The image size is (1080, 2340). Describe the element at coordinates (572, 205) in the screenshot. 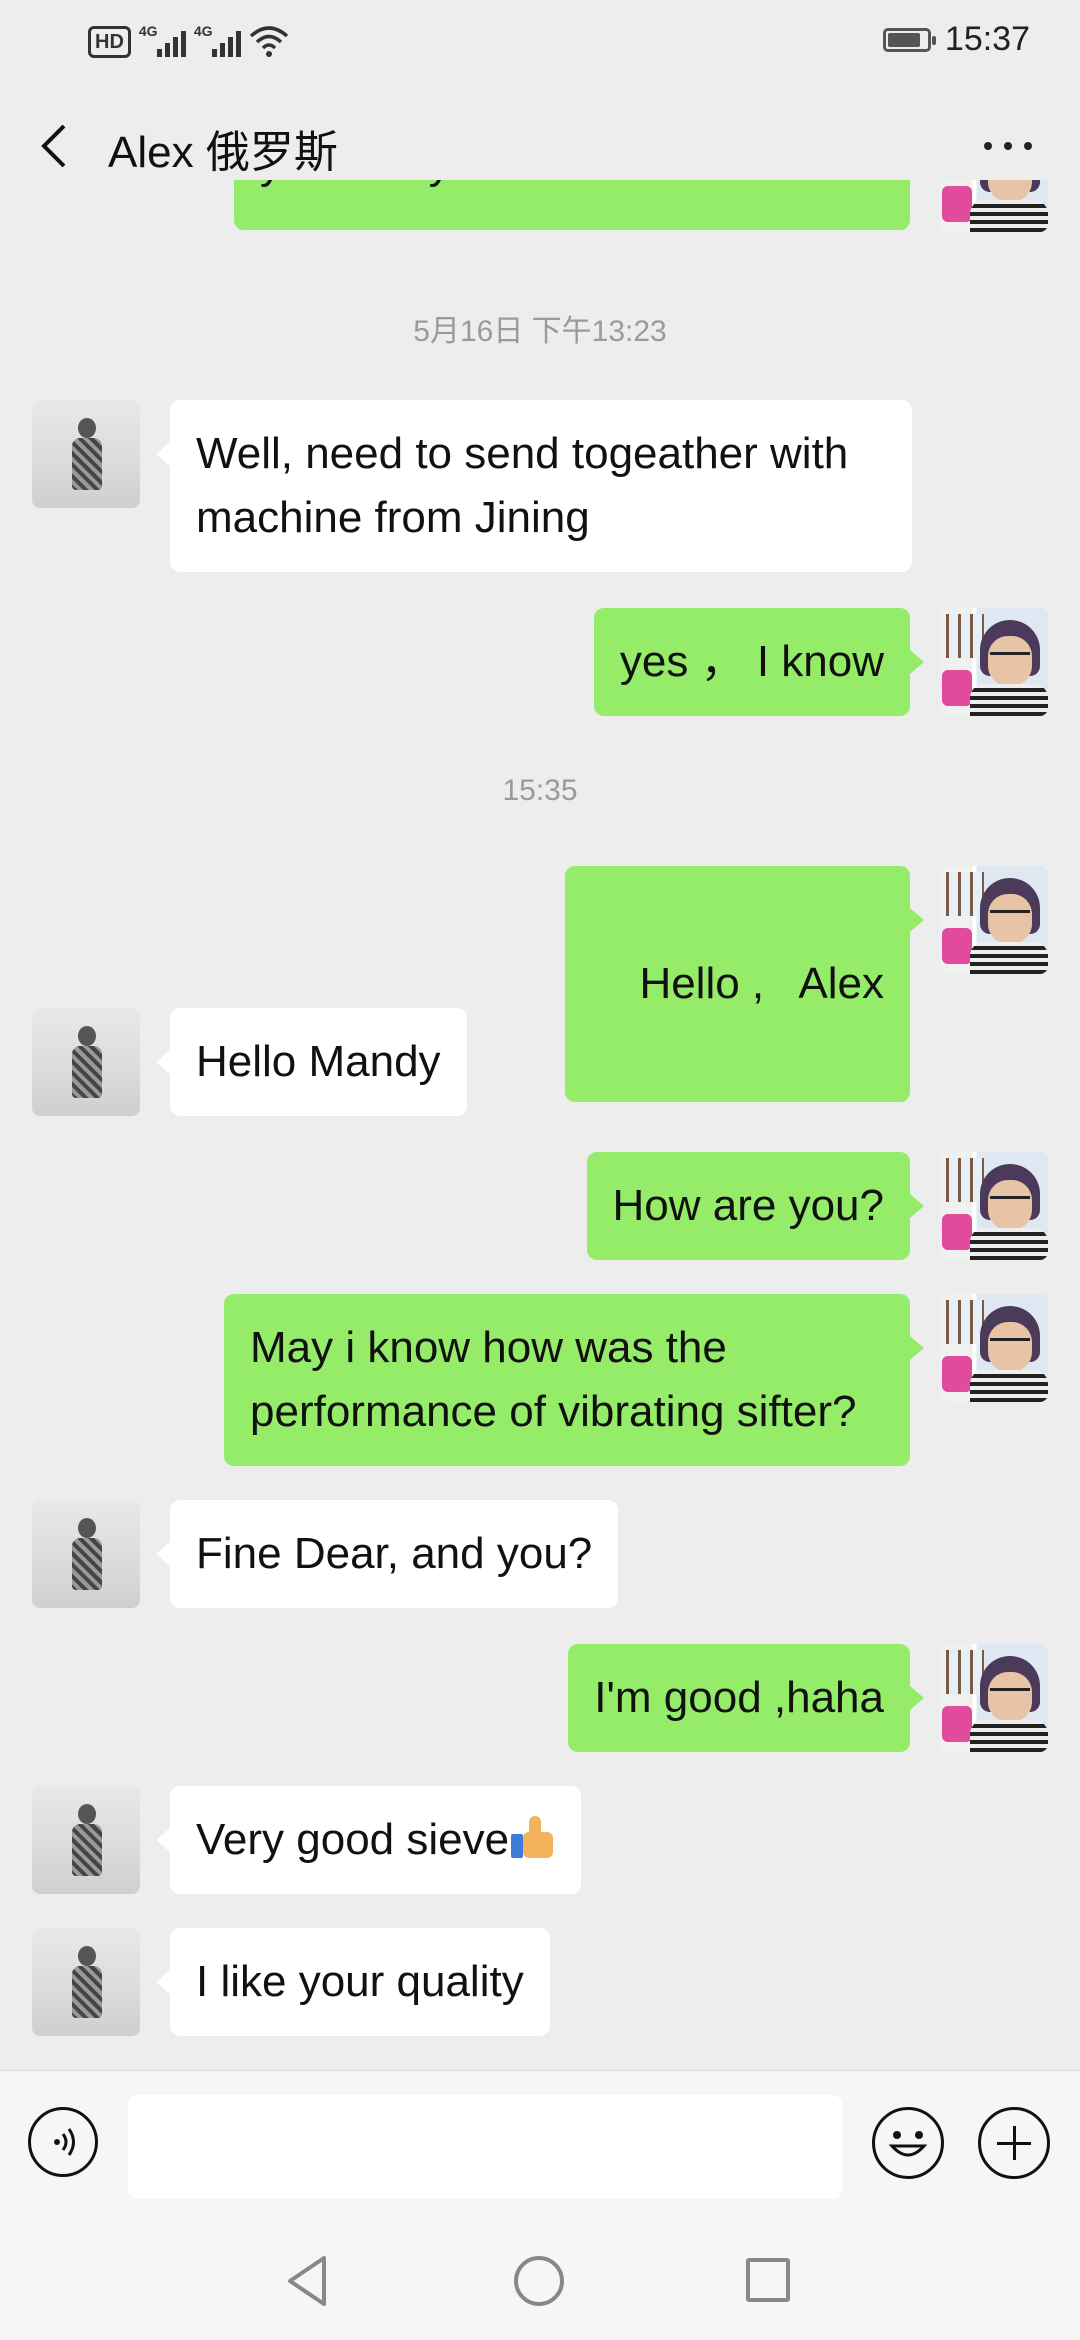

I see `message-bubble-partial: yesterday discussed with Siara` at that location.